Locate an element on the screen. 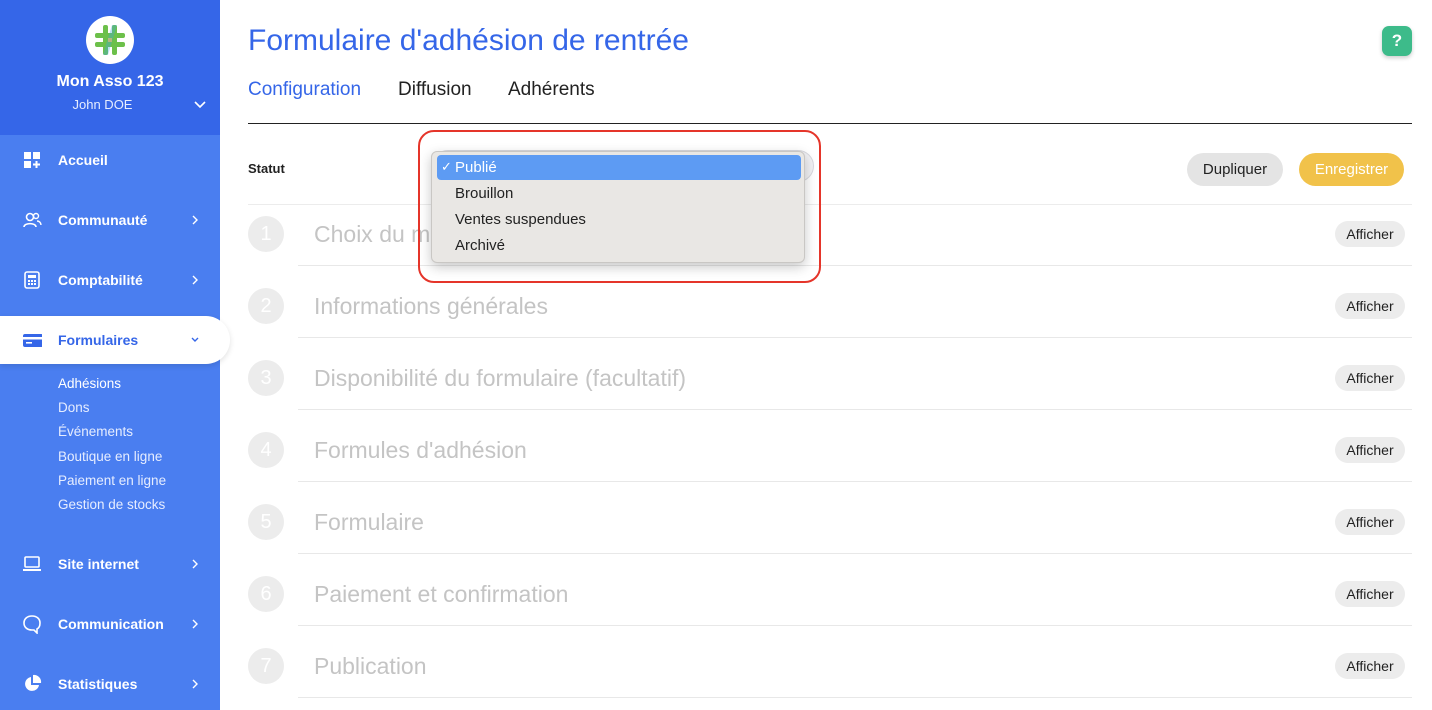  step-number-badge: 6 is located at coordinates (266, 594).